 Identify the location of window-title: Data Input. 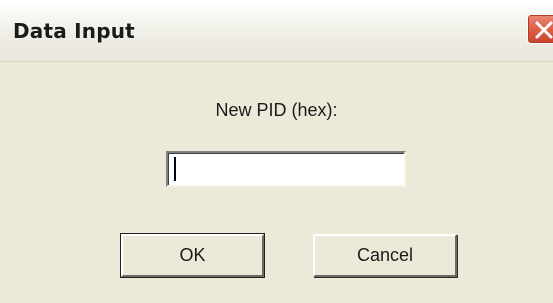
(74, 31).